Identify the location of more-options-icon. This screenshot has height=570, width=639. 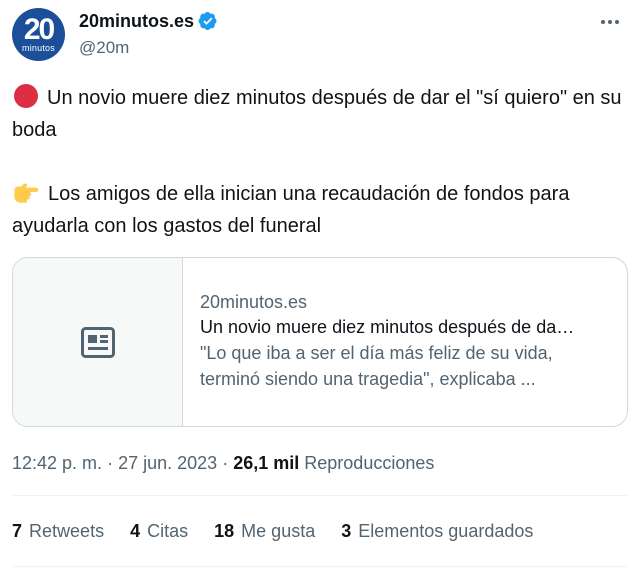
(610, 22).